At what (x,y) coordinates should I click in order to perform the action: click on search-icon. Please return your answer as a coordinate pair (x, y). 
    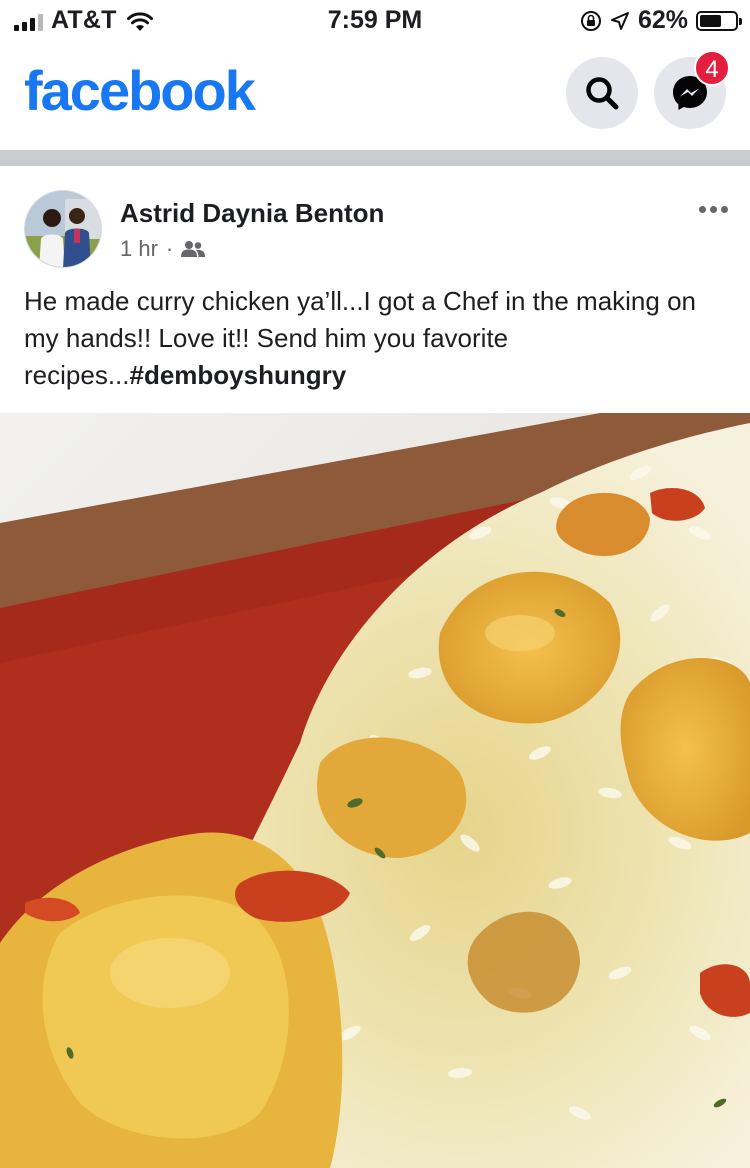
    Looking at the image, I should click on (602, 93).